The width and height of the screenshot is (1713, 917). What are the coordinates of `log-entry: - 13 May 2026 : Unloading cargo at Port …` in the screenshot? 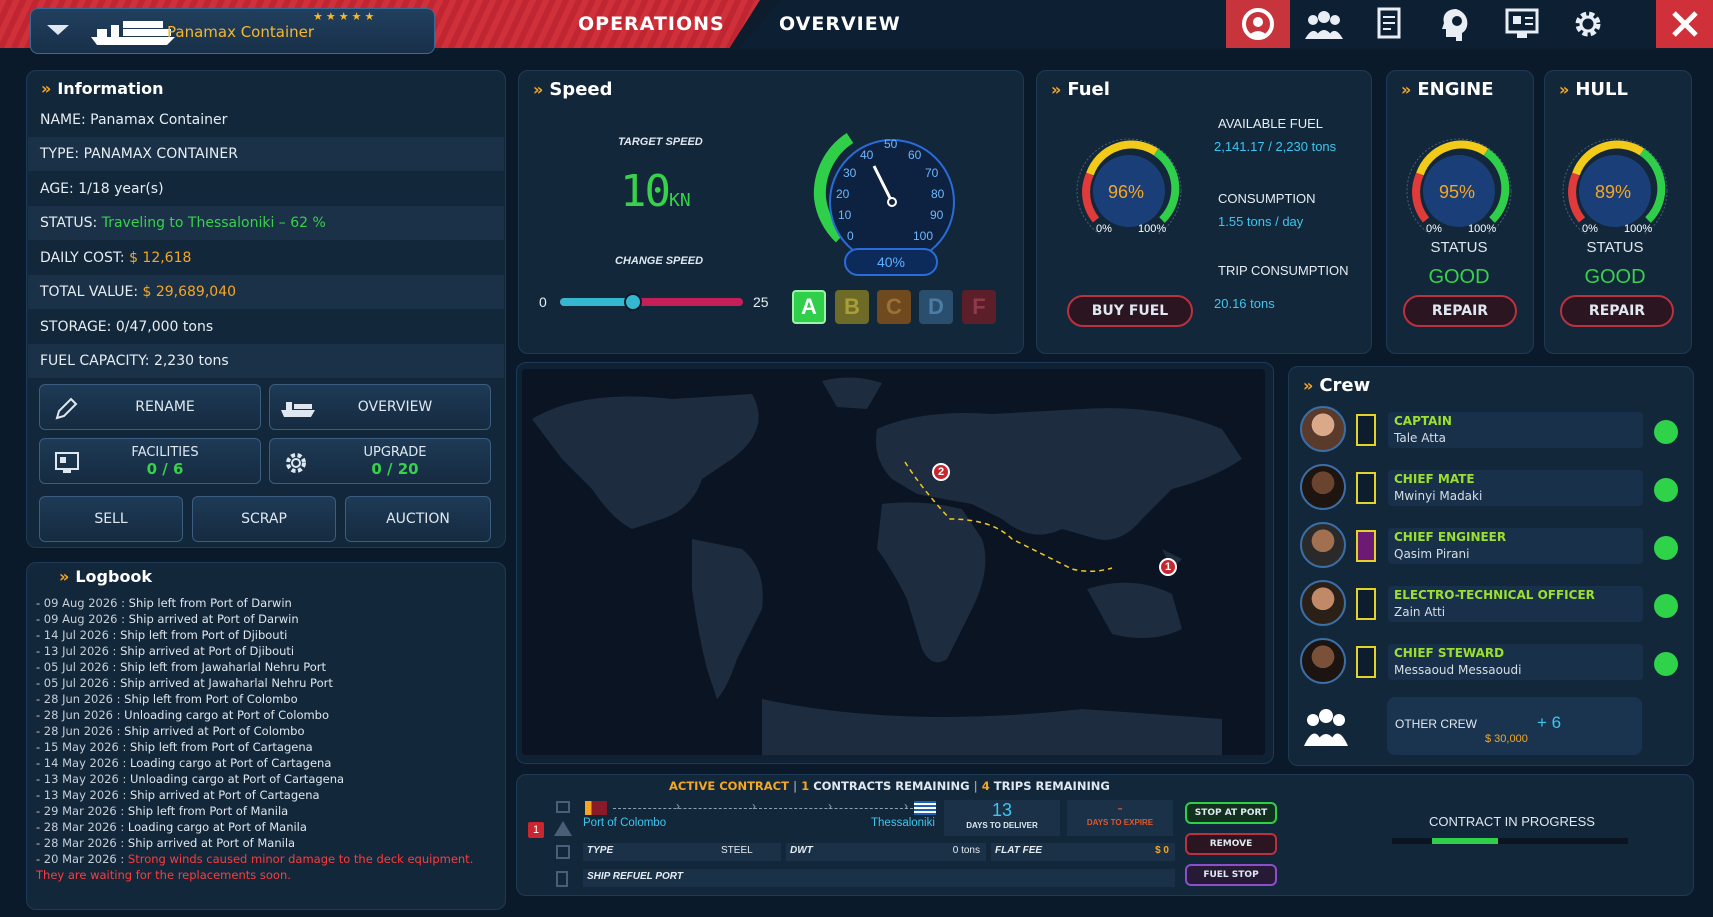 It's located at (190, 779).